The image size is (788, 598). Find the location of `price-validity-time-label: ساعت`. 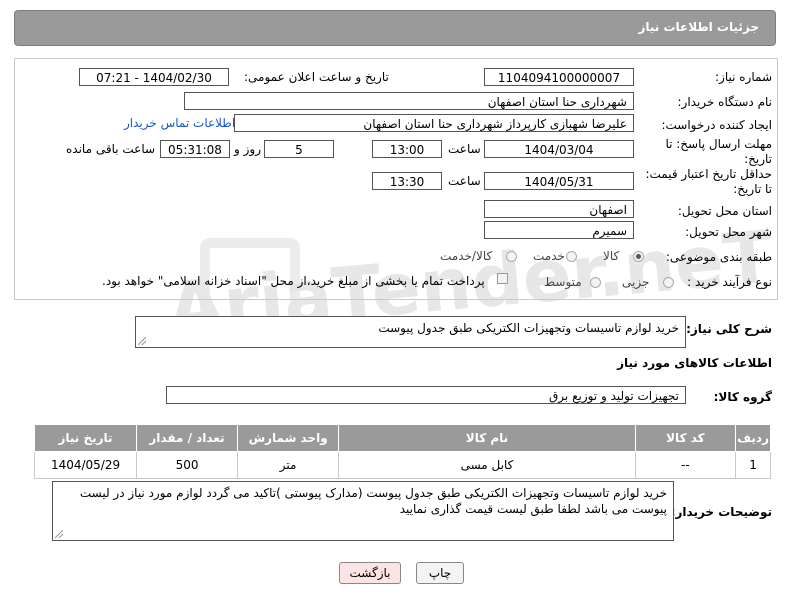

price-validity-time-label: ساعت is located at coordinates (464, 181).